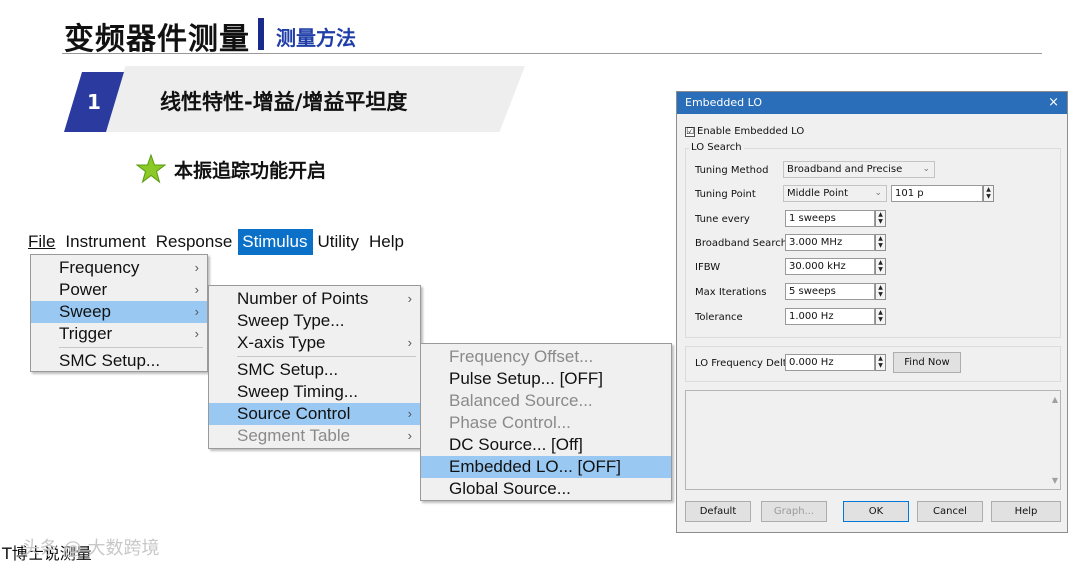 This screenshot has width=1080, height=574. I want to click on dialog-title: Embedded LO, so click(724, 102).